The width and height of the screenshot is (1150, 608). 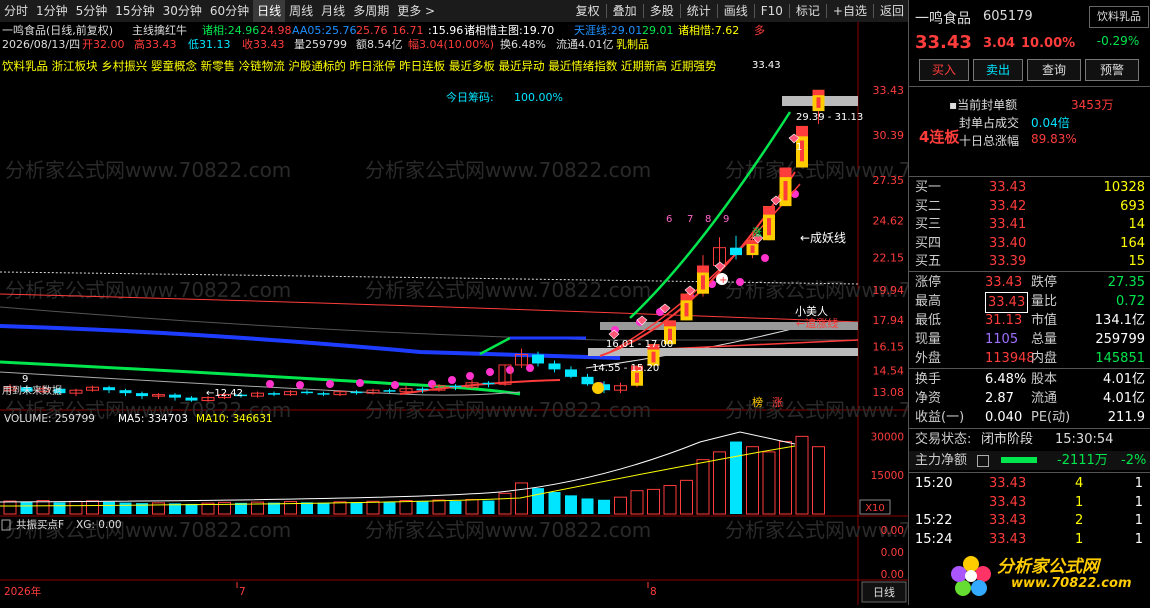 I want to click on signal-tick: 0.00, so click(x=892, y=575).